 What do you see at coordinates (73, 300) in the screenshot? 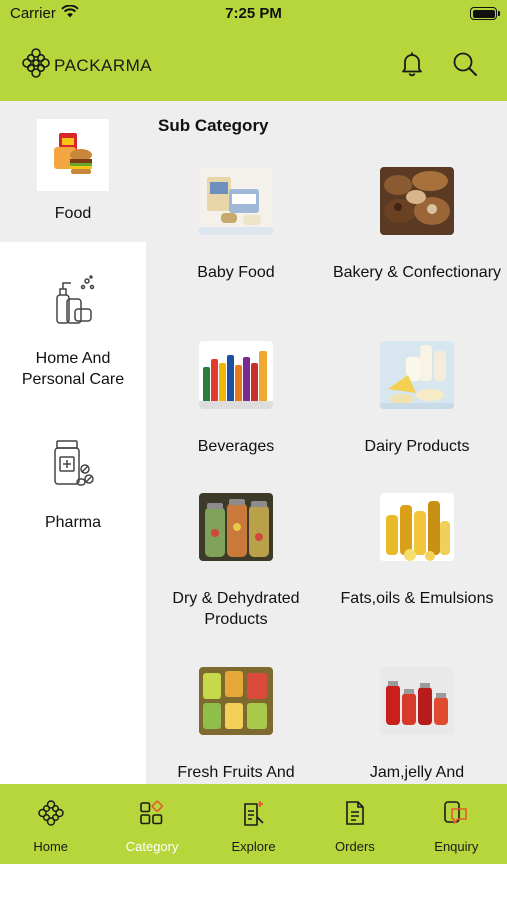
I see `personal-care-icon` at bounding box center [73, 300].